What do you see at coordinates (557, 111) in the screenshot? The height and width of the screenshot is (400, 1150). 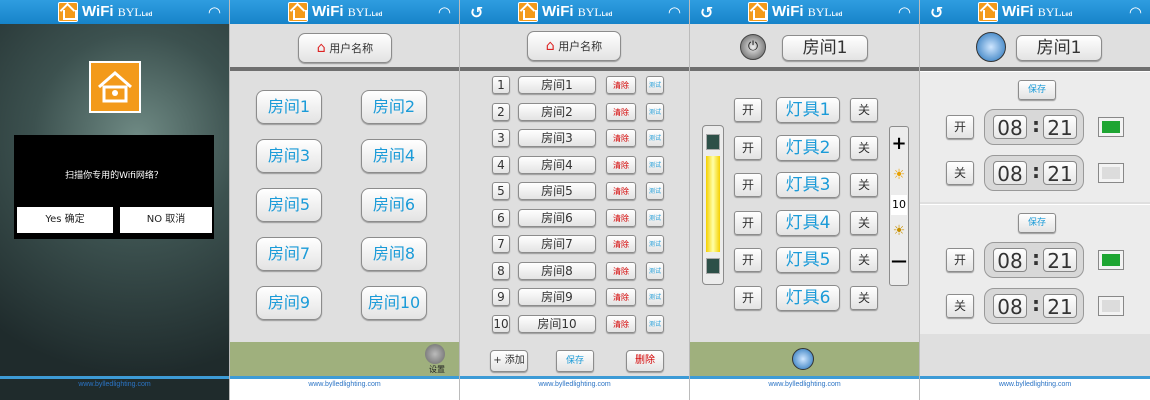 I see `room-name-field: 房间2` at bounding box center [557, 111].